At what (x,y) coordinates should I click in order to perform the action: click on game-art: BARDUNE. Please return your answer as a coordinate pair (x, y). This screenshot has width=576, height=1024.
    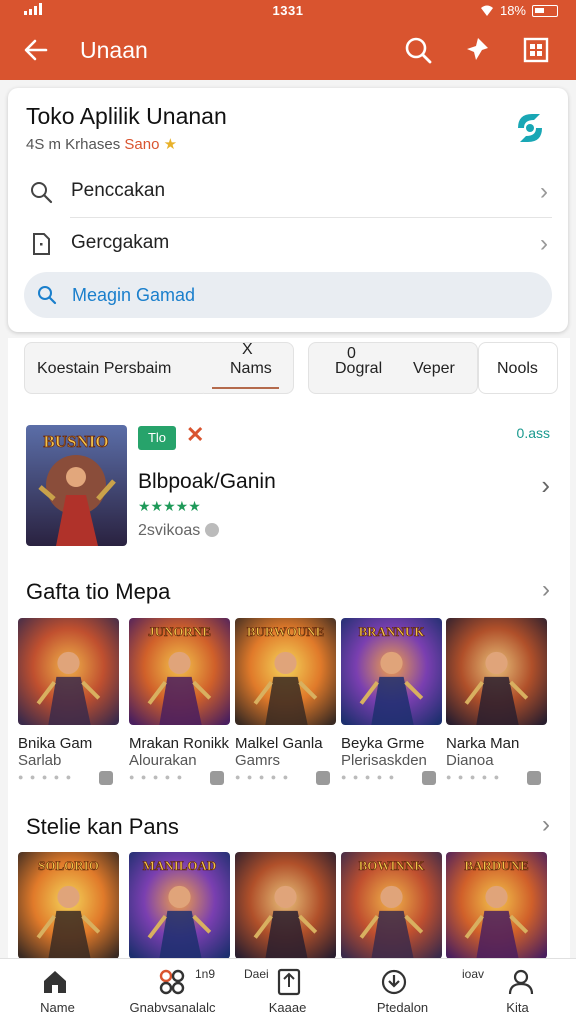
    Looking at the image, I should click on (496, 905).